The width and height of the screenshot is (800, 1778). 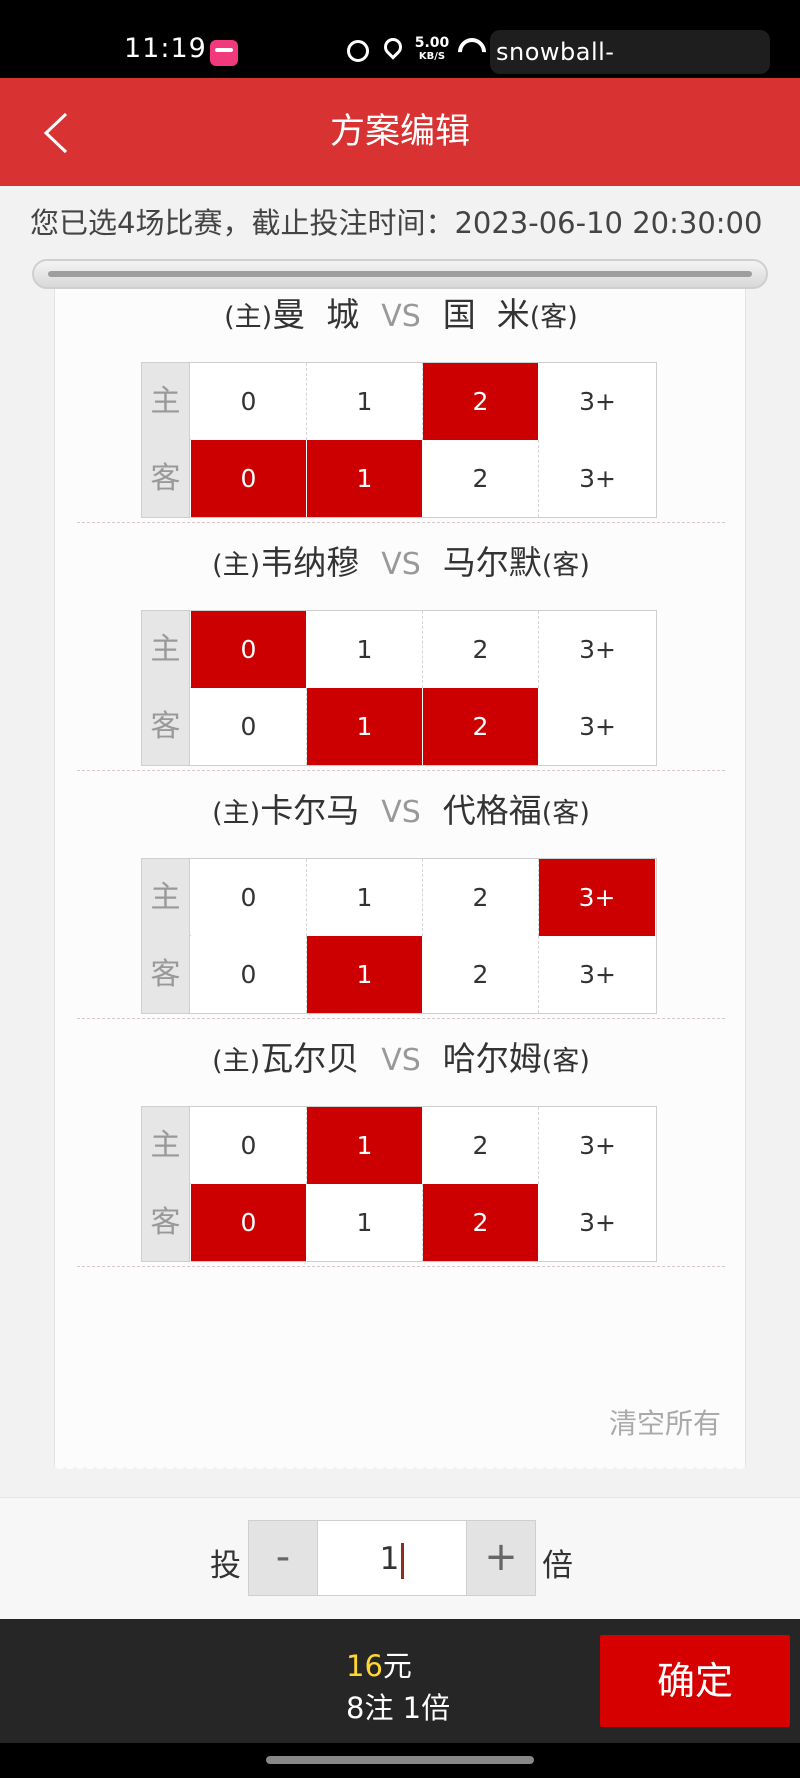 I want to click on amount-value: 16, so click(x=364, y=1666).